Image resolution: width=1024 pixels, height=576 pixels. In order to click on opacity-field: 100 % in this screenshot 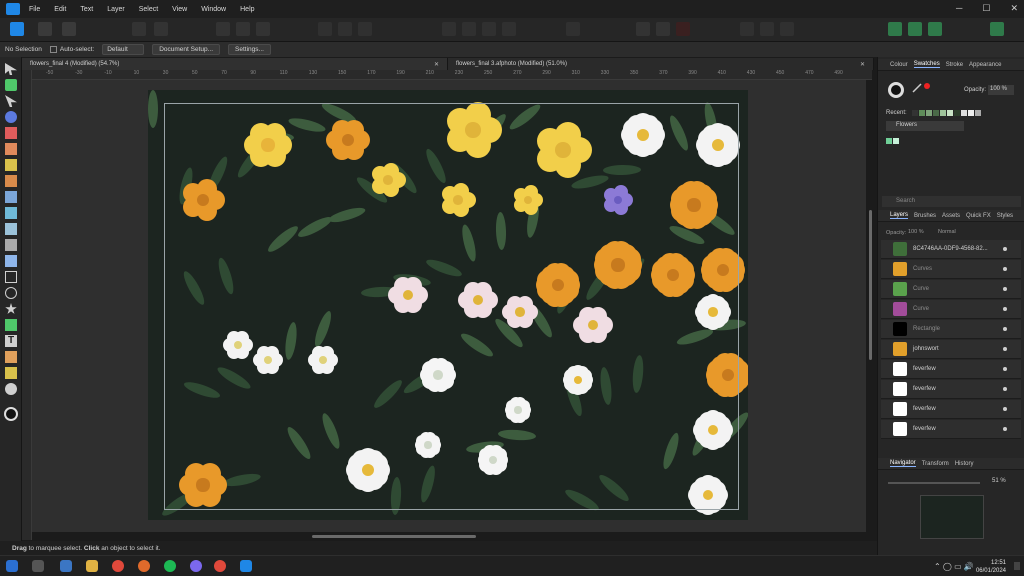, I will do `click(1001, 90)`.